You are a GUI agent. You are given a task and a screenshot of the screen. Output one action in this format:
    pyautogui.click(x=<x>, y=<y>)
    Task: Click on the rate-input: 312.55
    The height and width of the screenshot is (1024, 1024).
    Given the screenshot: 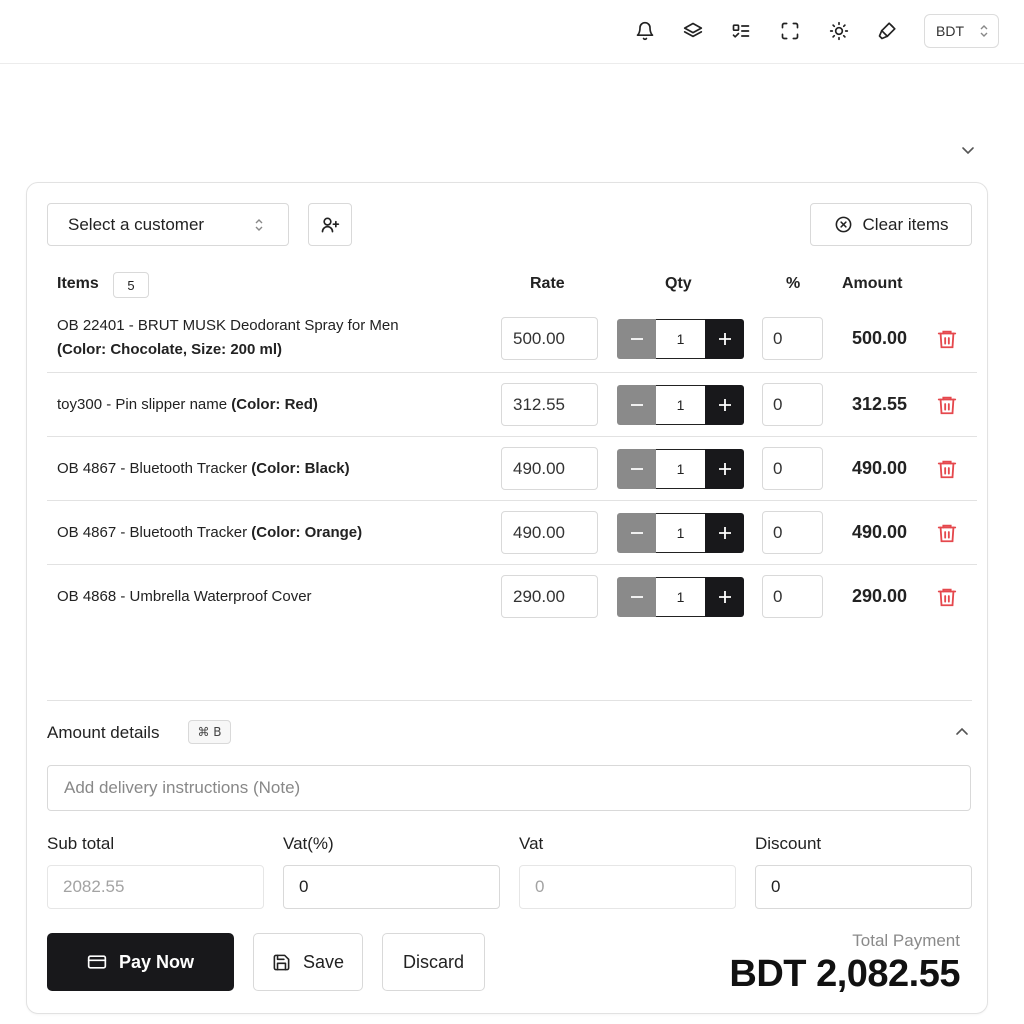 What is the action you would take?
    pyautogui.click(x=549, y=404)
    